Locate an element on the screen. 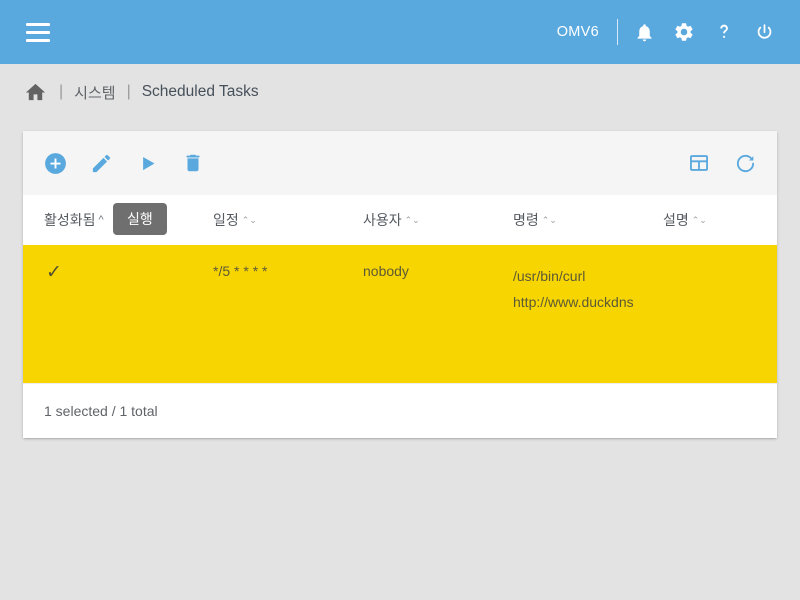 The image size is (800, 600). breadcrumb-item-system: 시스템 is located at coordinates (94, 92).